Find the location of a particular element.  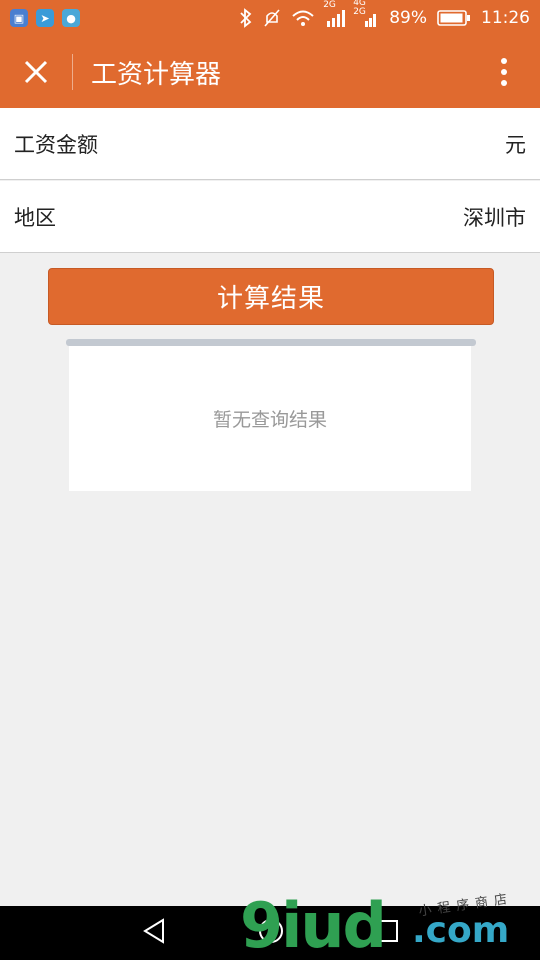

mute-icon is located at coordinates (272, 18).